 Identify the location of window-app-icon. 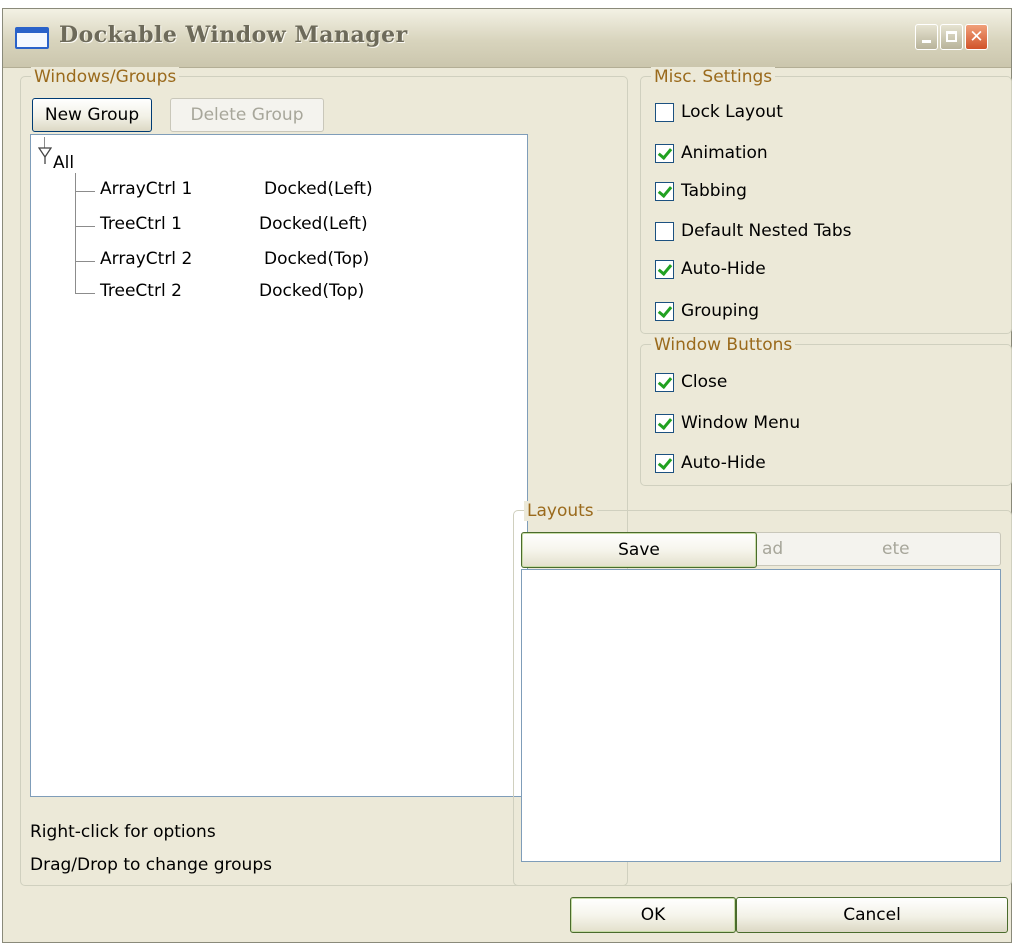
(32, 38).